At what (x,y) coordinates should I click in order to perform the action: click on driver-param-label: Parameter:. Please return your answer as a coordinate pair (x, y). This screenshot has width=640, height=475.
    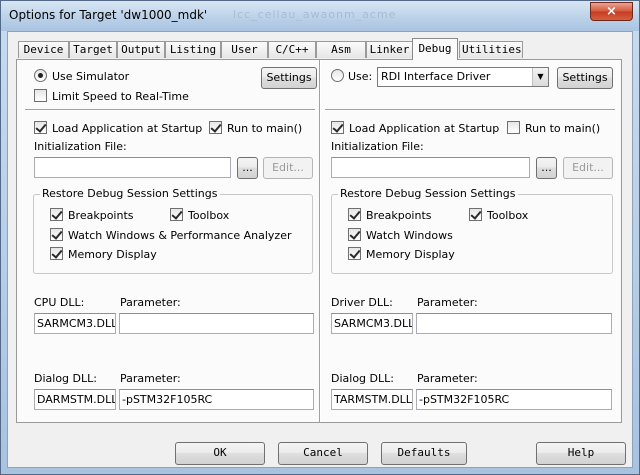
    Looking at the image, I should click on (447, 302).